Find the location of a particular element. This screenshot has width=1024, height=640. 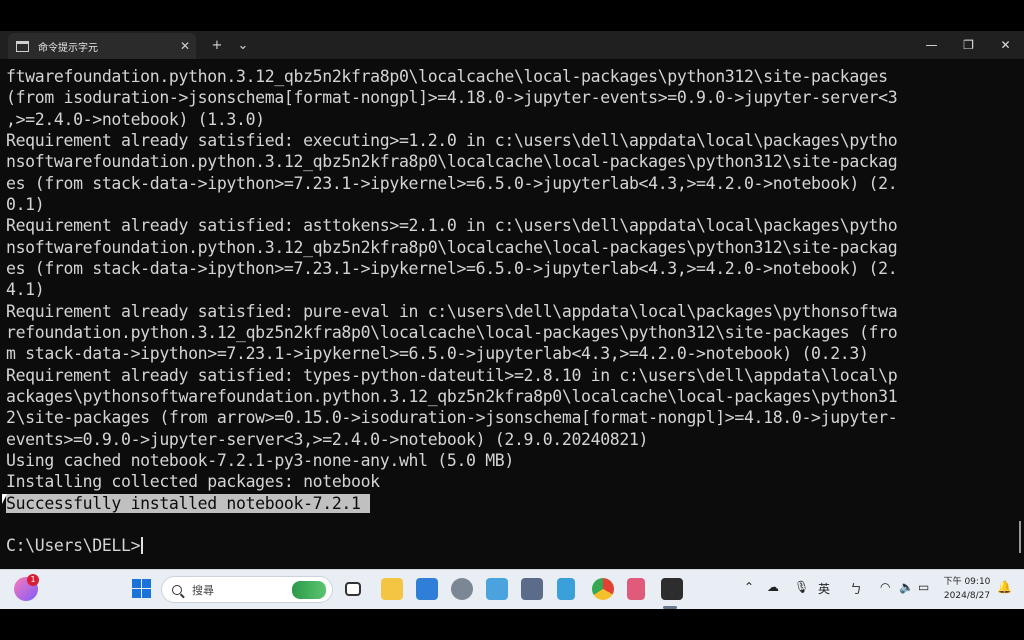

notification-bell-icon: 🔔 is located at coordinates (1004, 587).